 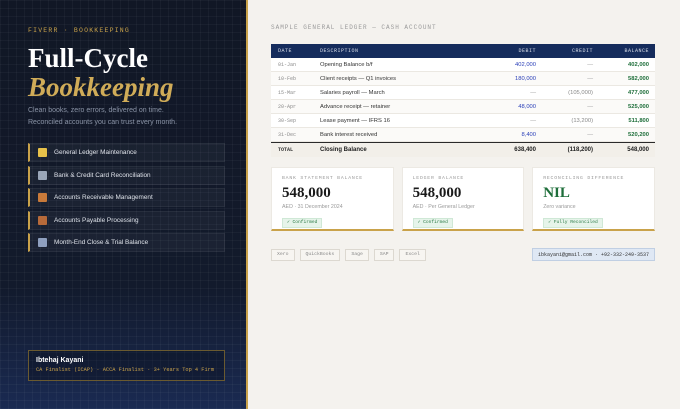 What do you see at coordinates (559, 207) in the screenshot?
I see `card-subtext: Zero variance` at bounding box center [559, 207].